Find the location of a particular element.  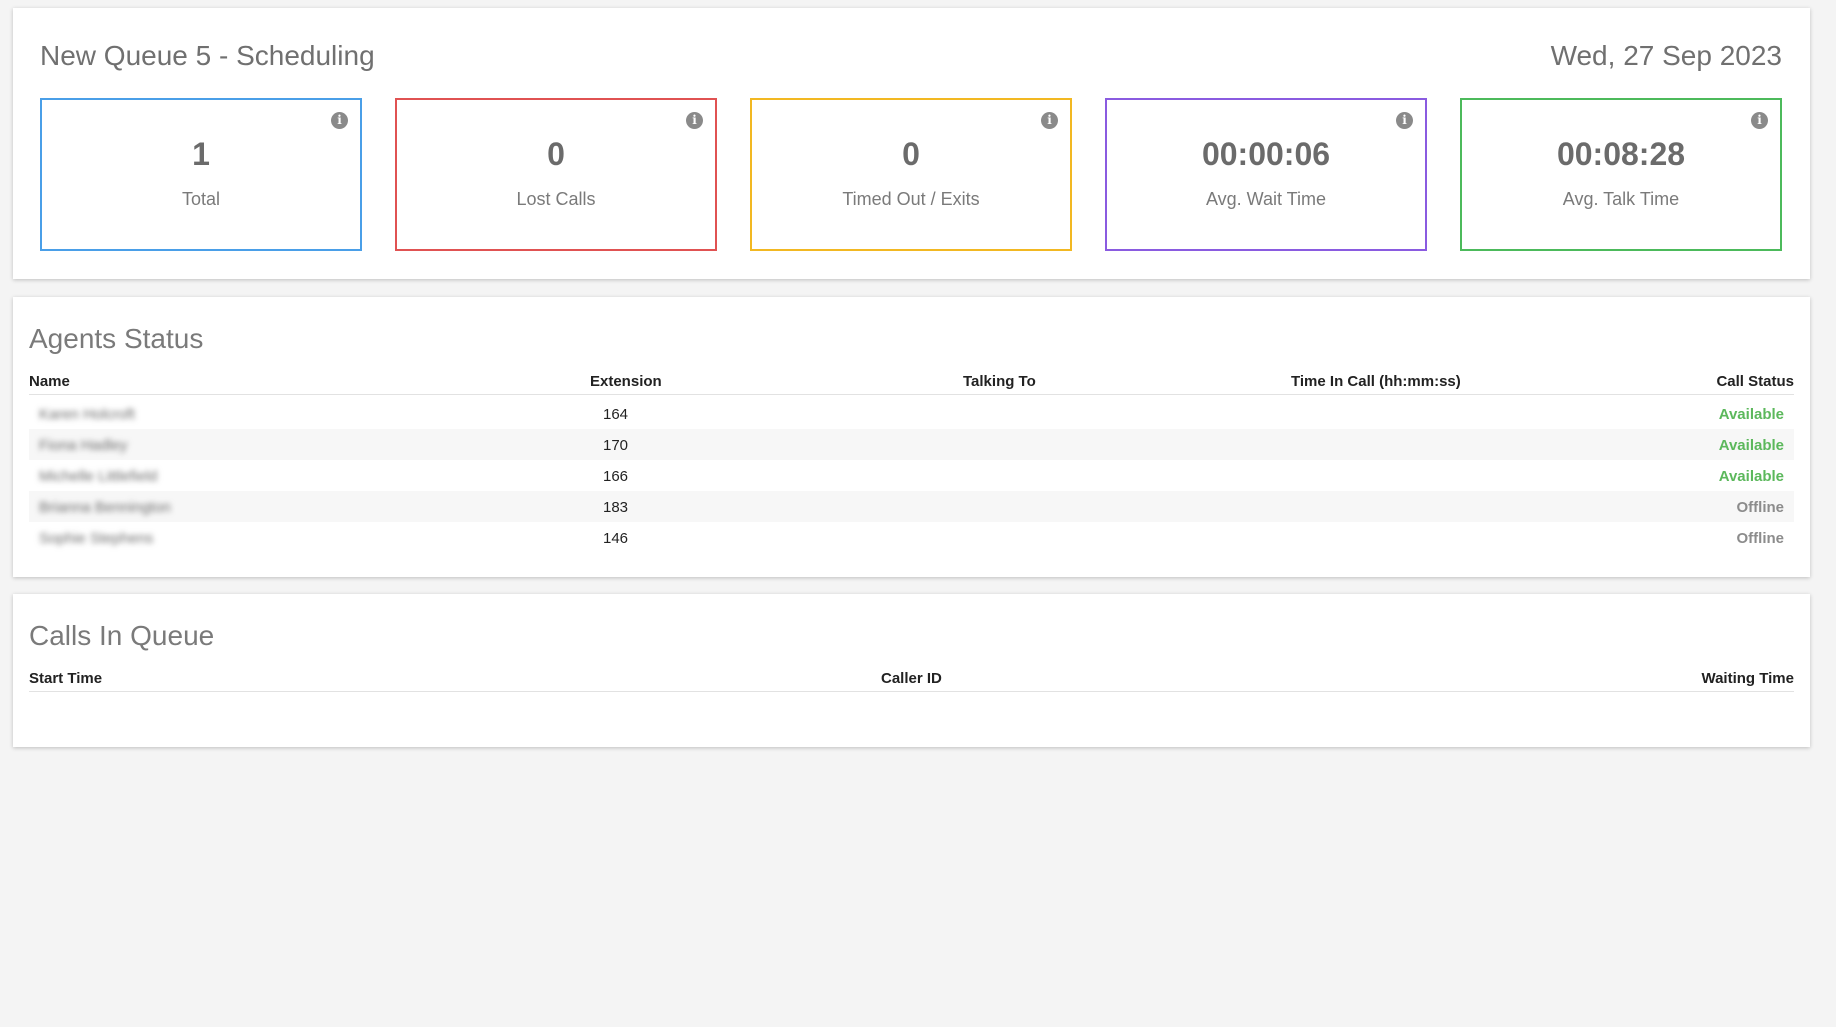

table-row: Brianna Bennington 183 Offline is located at coordinates (911, 506).